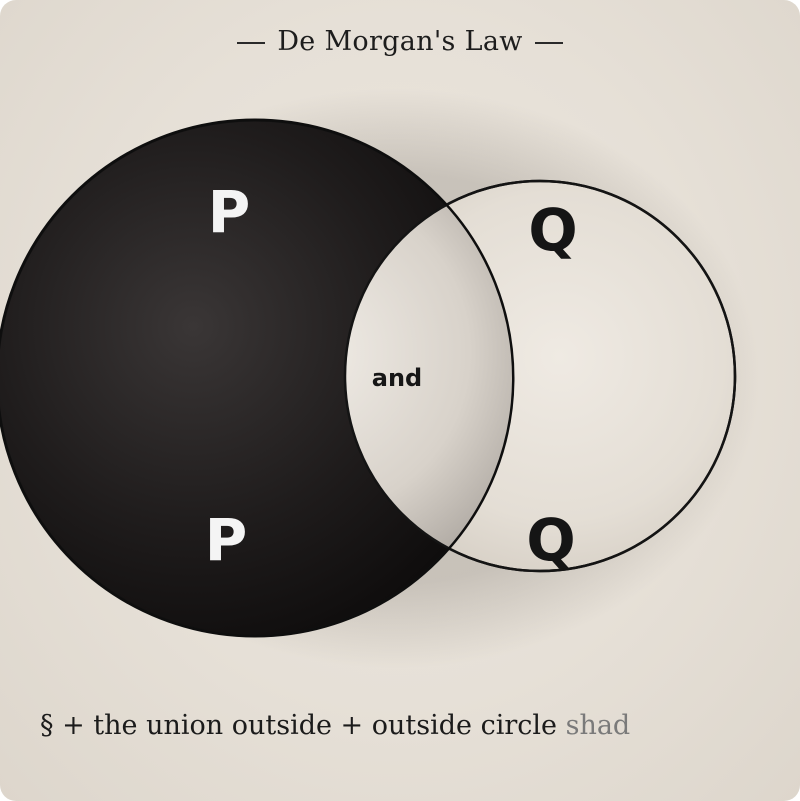  Describe the element at coordinates (550, 540) in the screenshot. I see `label-q-bottom: Q` at that location.